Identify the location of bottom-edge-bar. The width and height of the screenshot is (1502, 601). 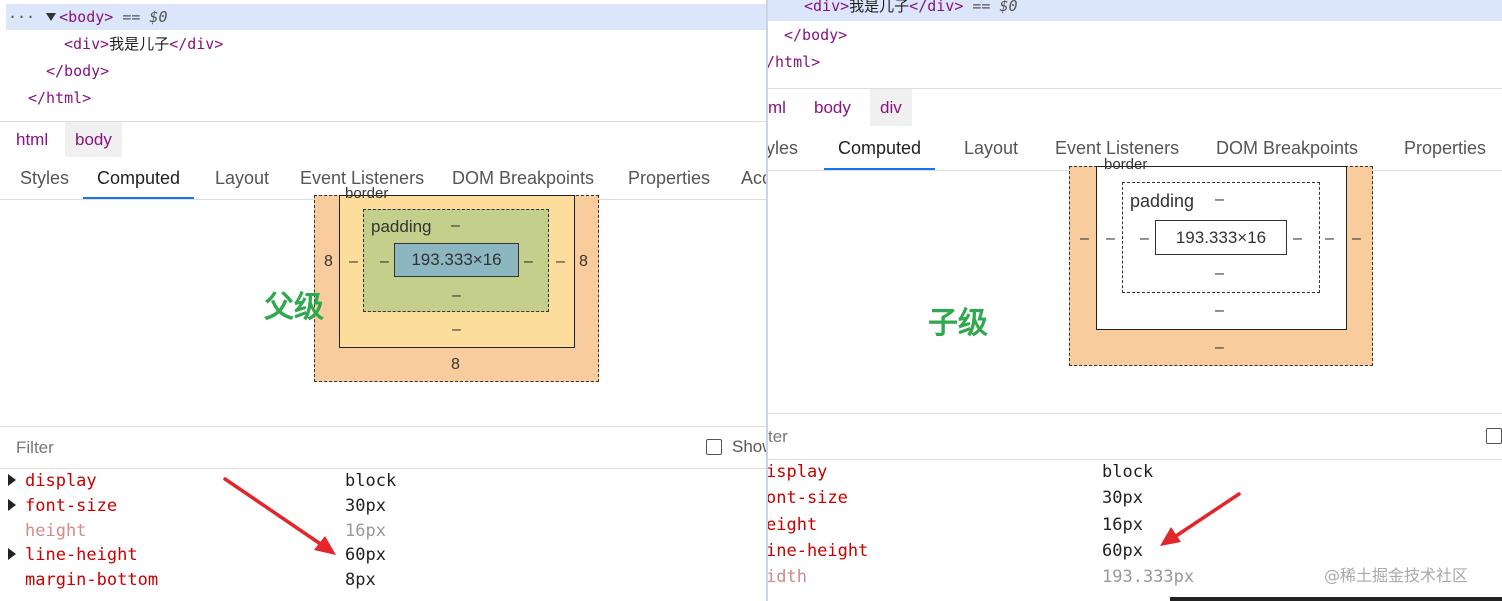
(1336, 599).